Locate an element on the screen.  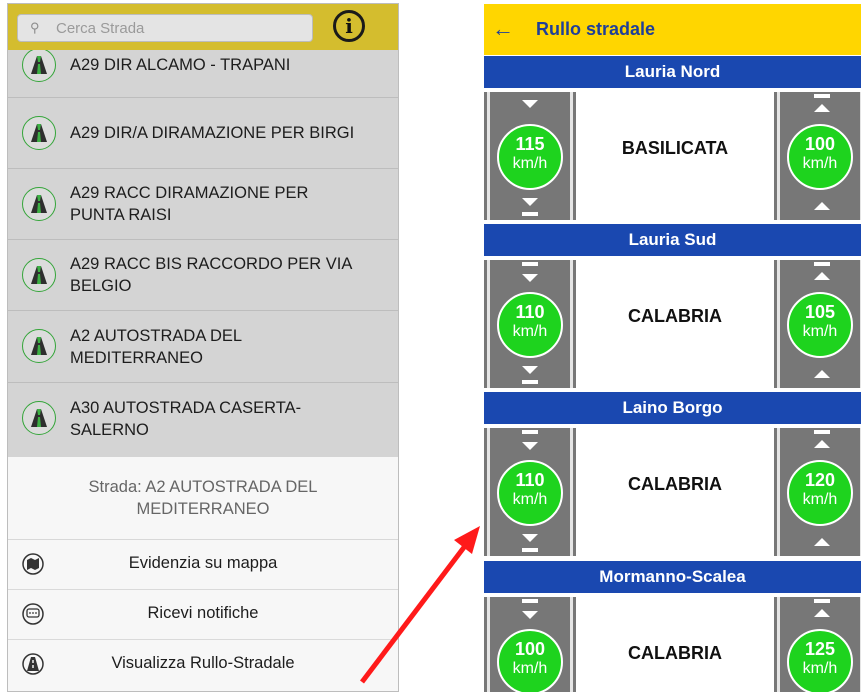
list-item: A29 RACC DIRAMAZIONE PER PUNTA RAISI is located at coordinates (203, 204).